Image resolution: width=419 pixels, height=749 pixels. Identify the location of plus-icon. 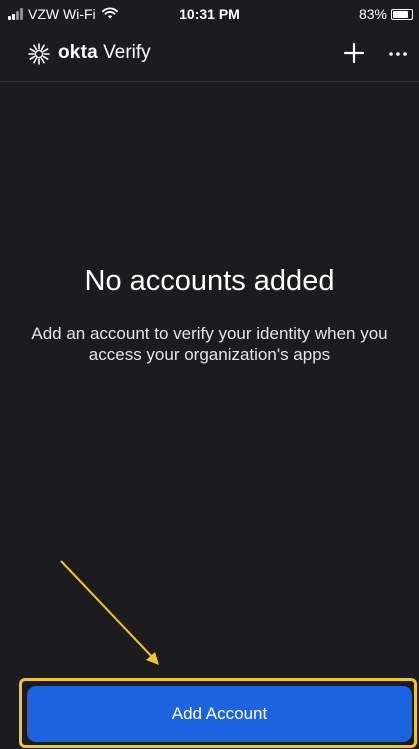
(354, 53).